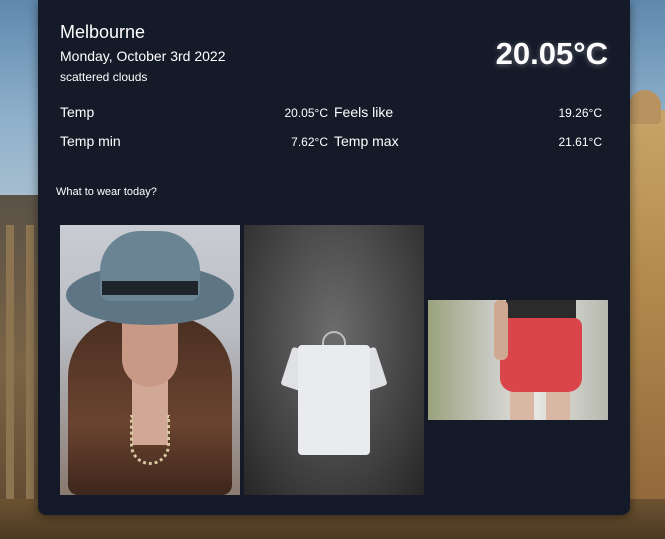 This screenshot has width=665, height=539. Describe the element at coordinates (580, 142) in the screenshot. I see `temp-max-value: 21.61°C` at that location.